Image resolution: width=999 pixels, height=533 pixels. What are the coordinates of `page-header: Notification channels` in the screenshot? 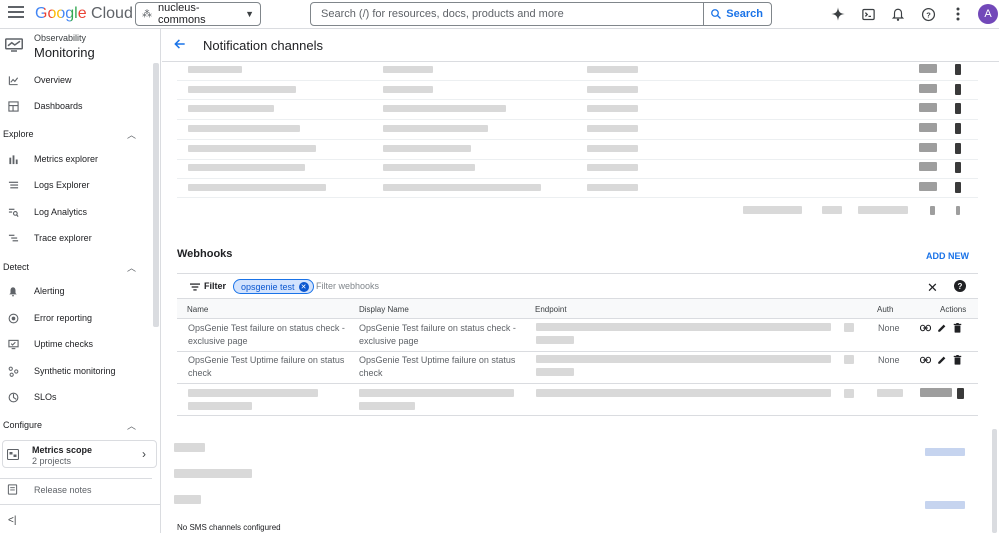 It's located at (580, 45).